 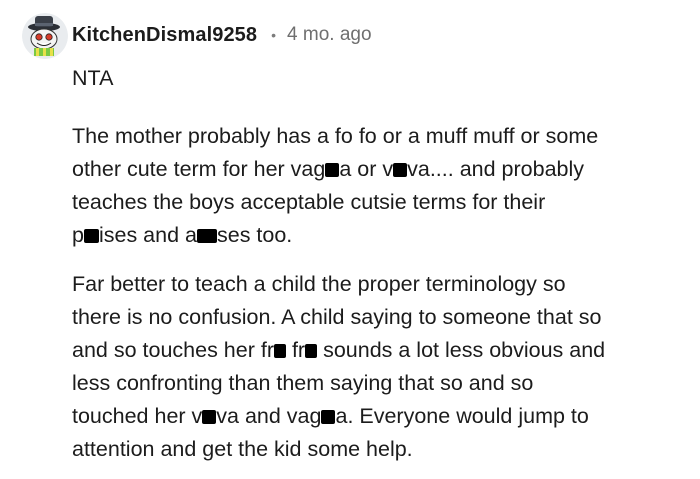 I want to click on paragraph-text: sounds a lot less obvious and, so click(x=461, y=350).